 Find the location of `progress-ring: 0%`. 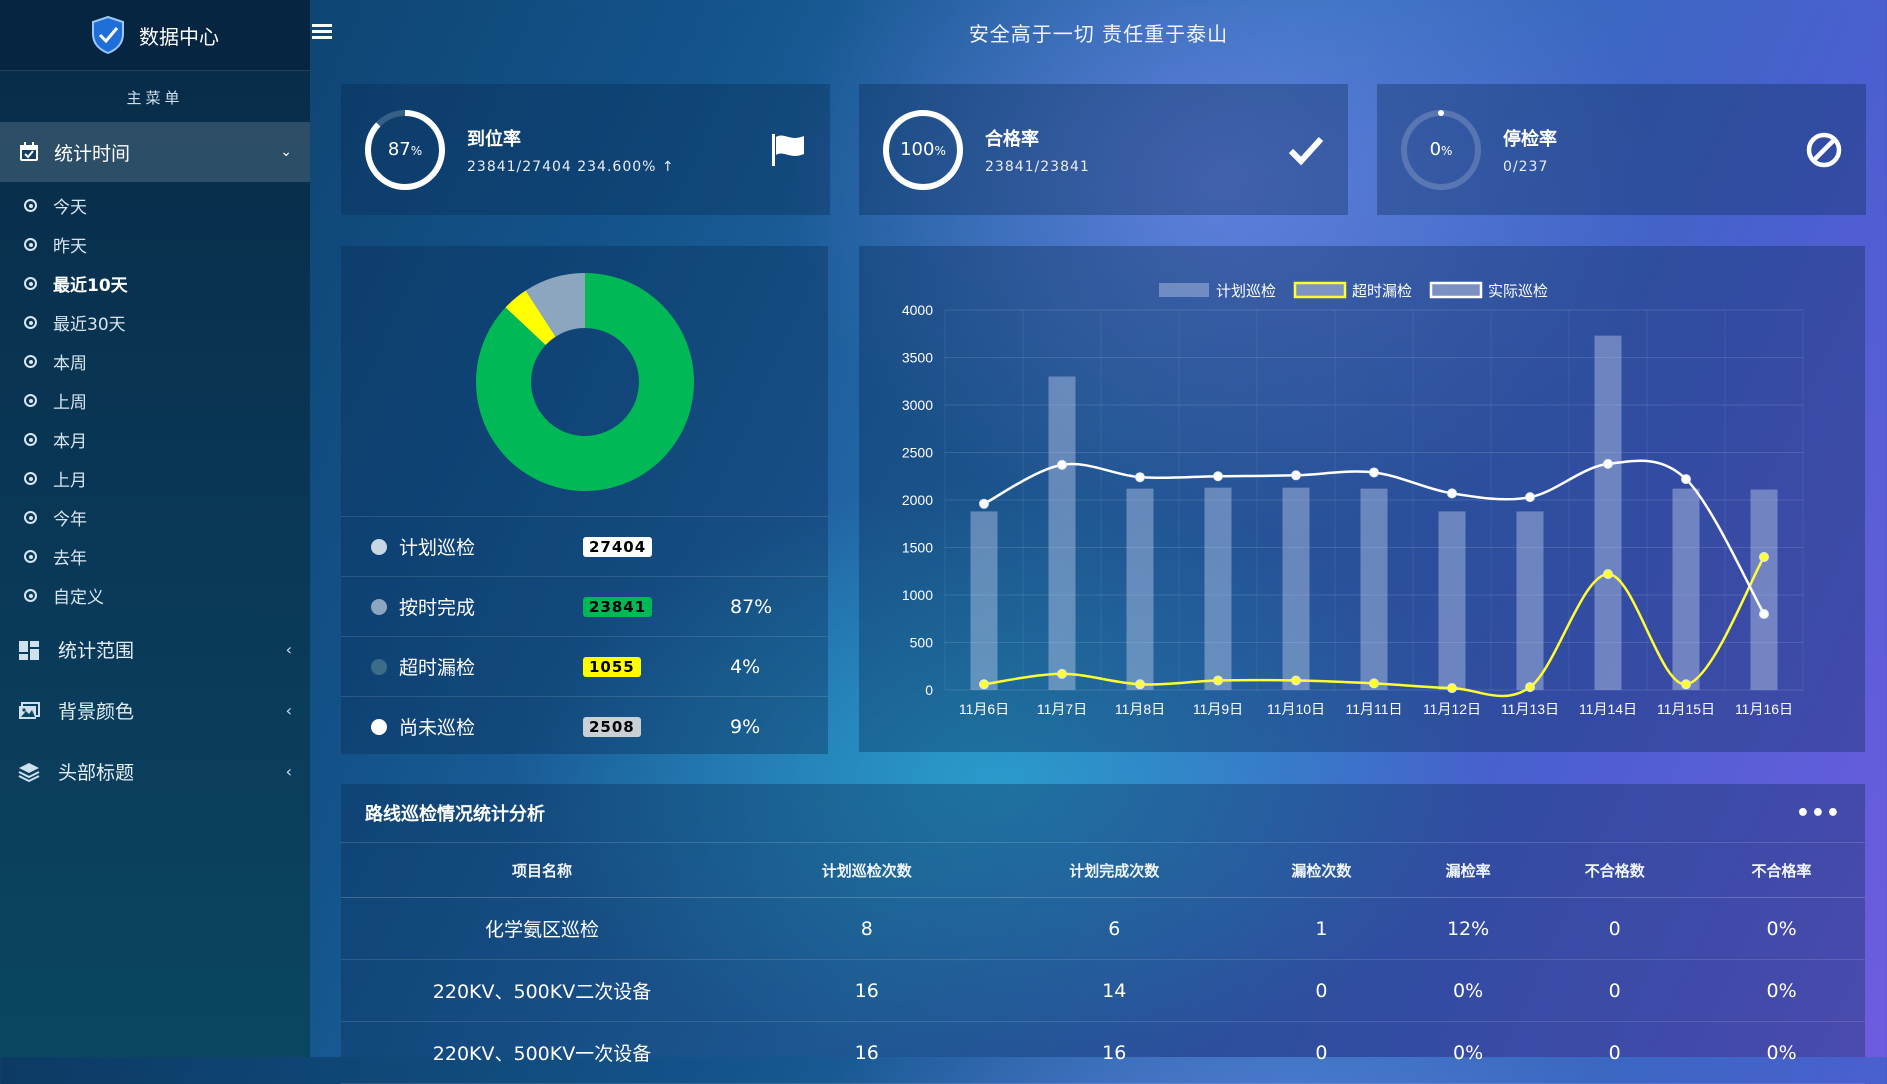

progress-ring: 0% is located at coordinates (1441, 150).